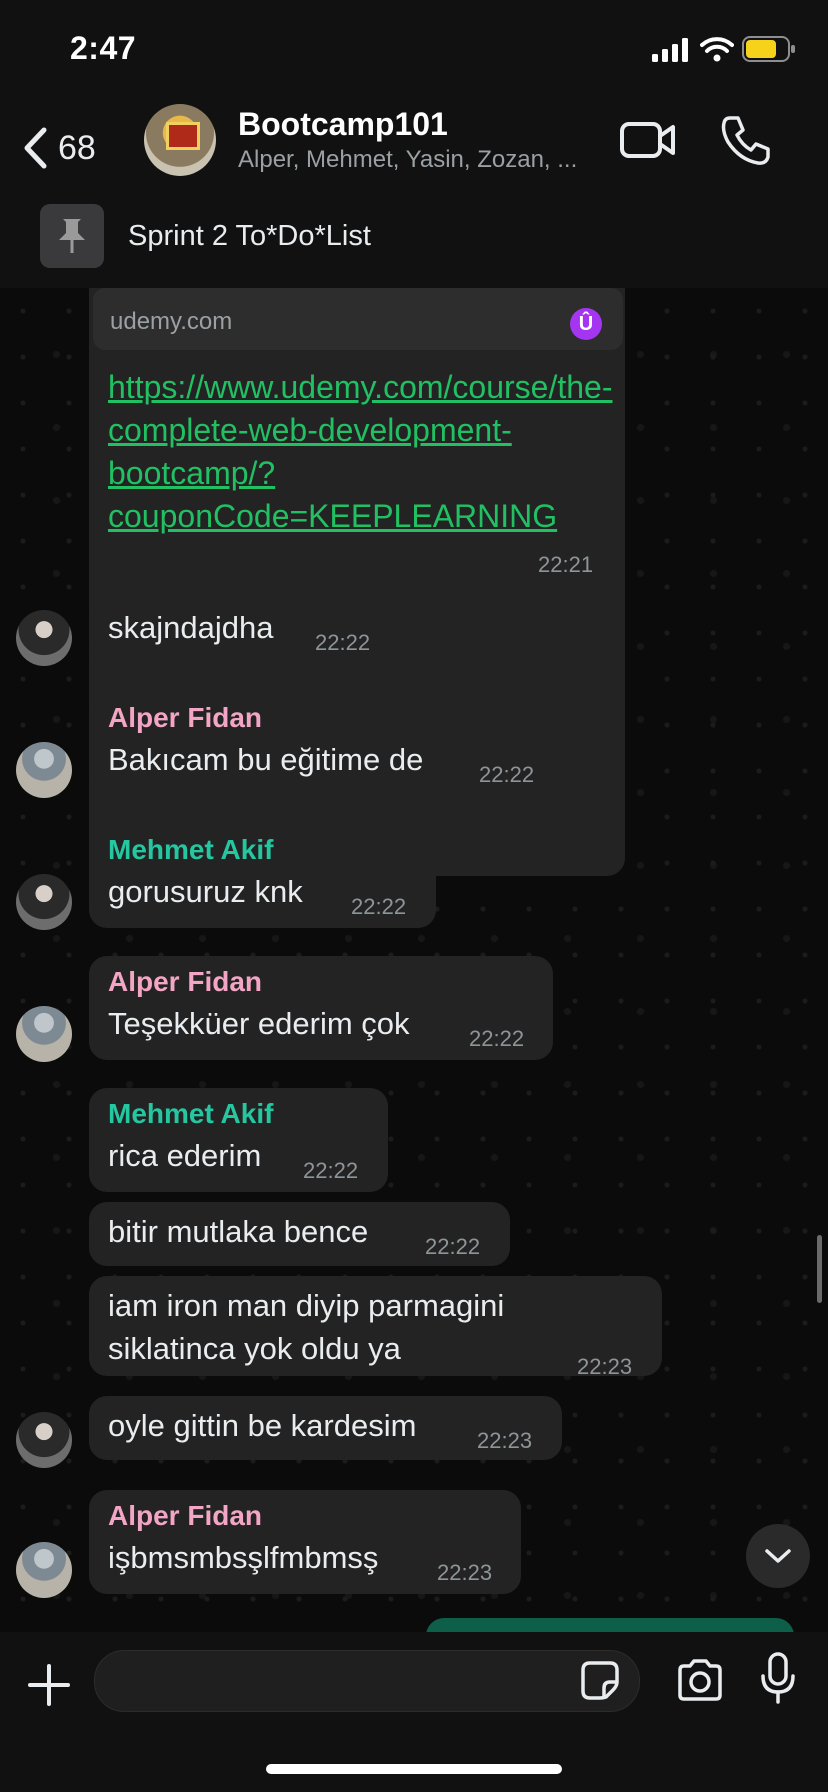 The width and height of the screenshot is (828, 1792). Describe the element at coordinates (670, 50) in the screenshot. I see `signal-icon` at that location.